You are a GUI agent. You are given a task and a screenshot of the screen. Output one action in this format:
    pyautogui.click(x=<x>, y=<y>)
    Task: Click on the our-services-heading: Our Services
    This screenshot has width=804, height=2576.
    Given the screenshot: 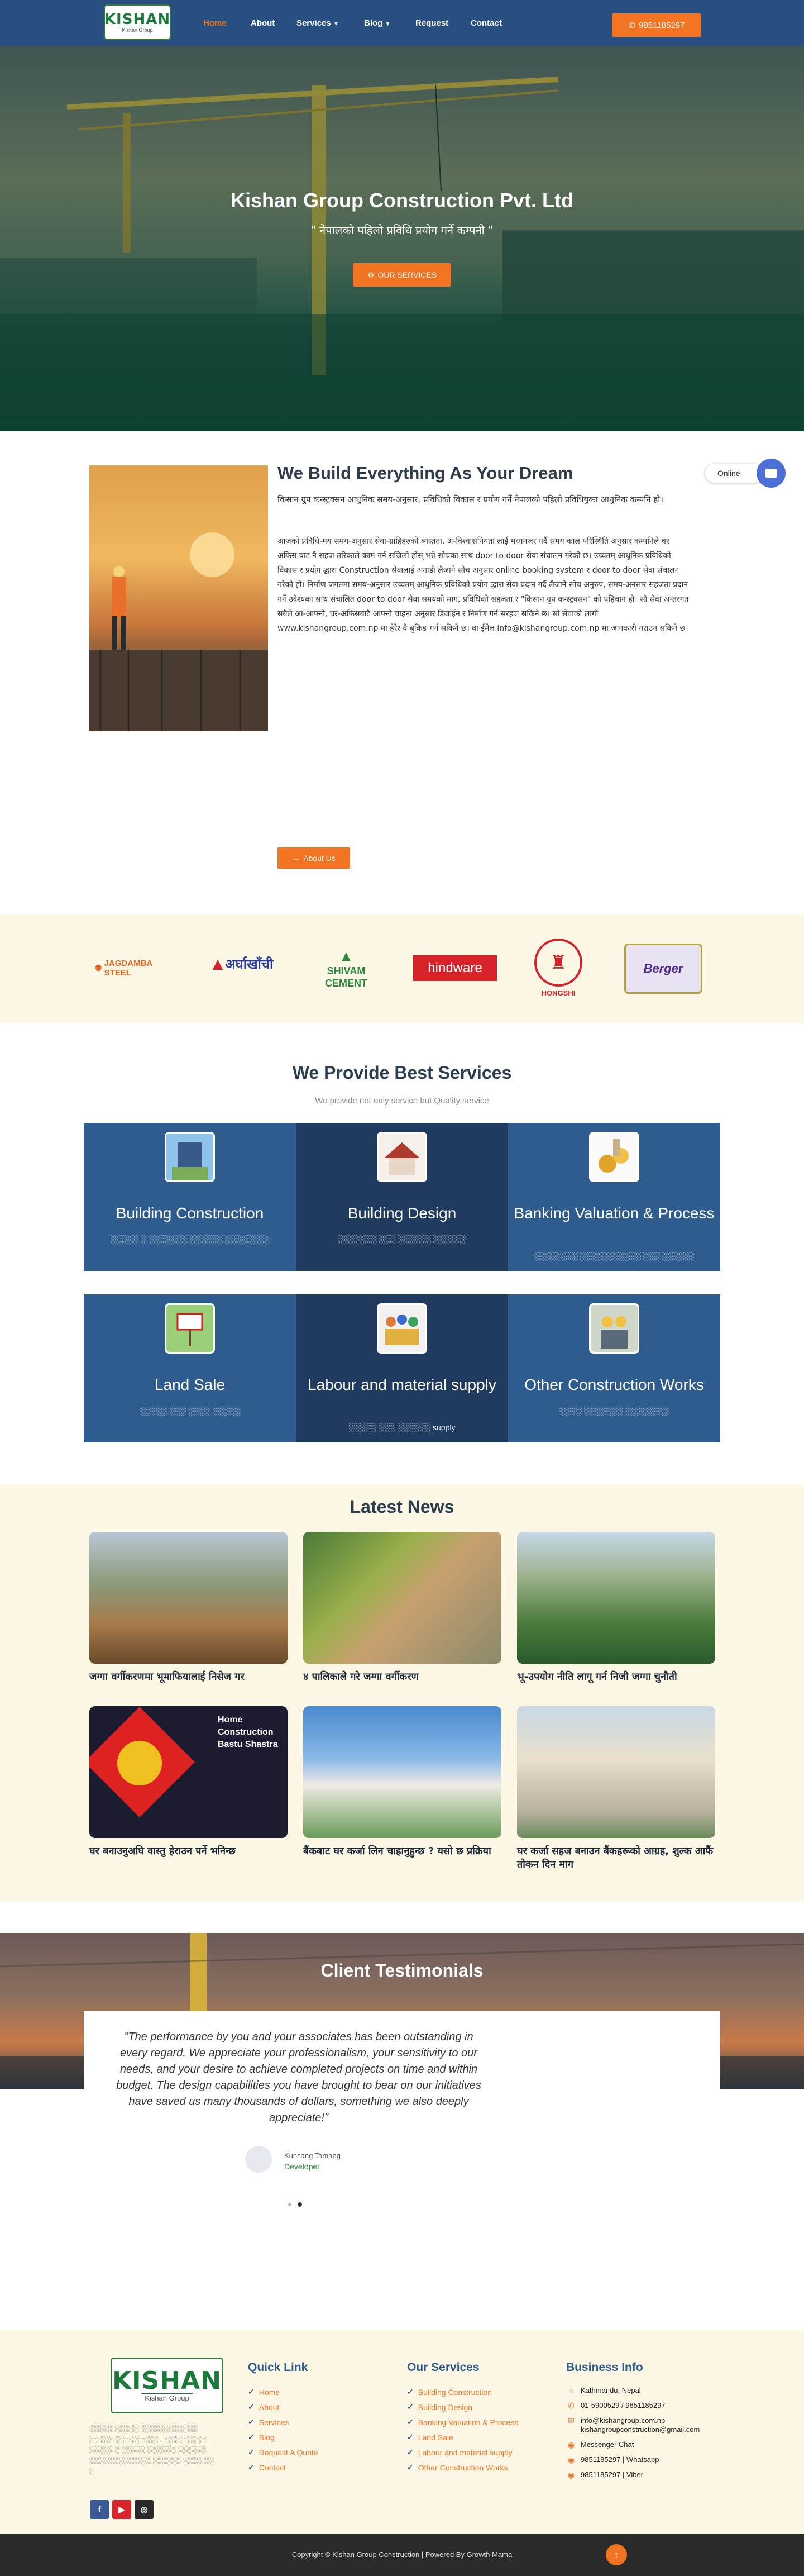 What is the action you would take?
    pyautogui.click(x=443, y=2367)
    